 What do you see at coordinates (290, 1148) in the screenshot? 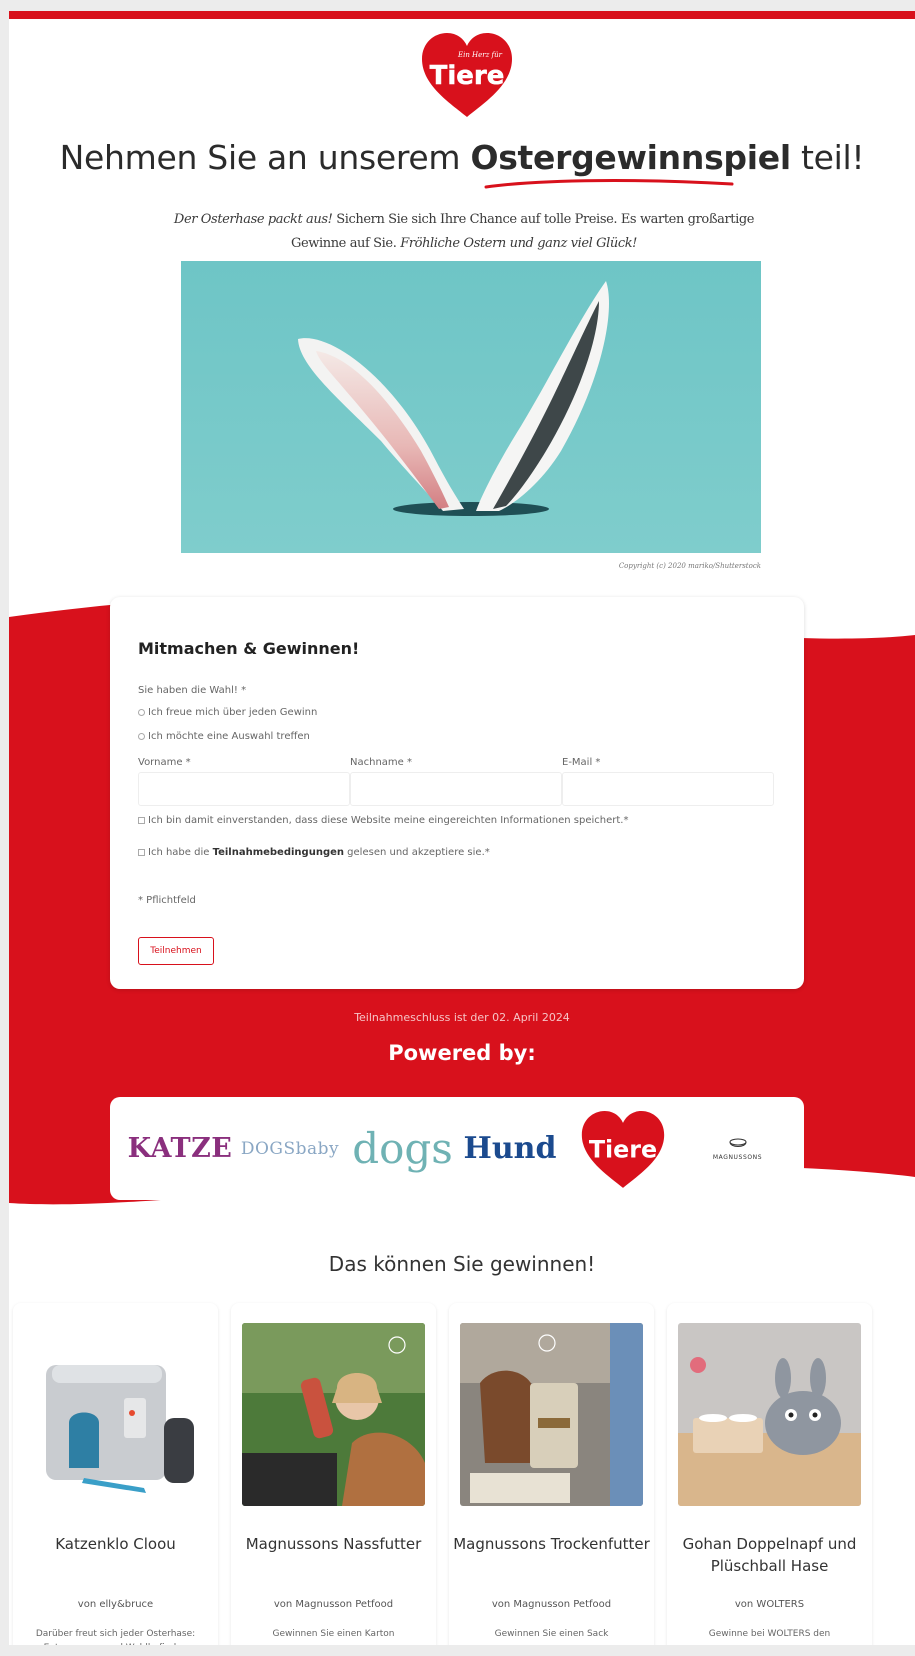
I see `dogsbaby-logo: DOGSbaby` at bounding box center [290, 1148].